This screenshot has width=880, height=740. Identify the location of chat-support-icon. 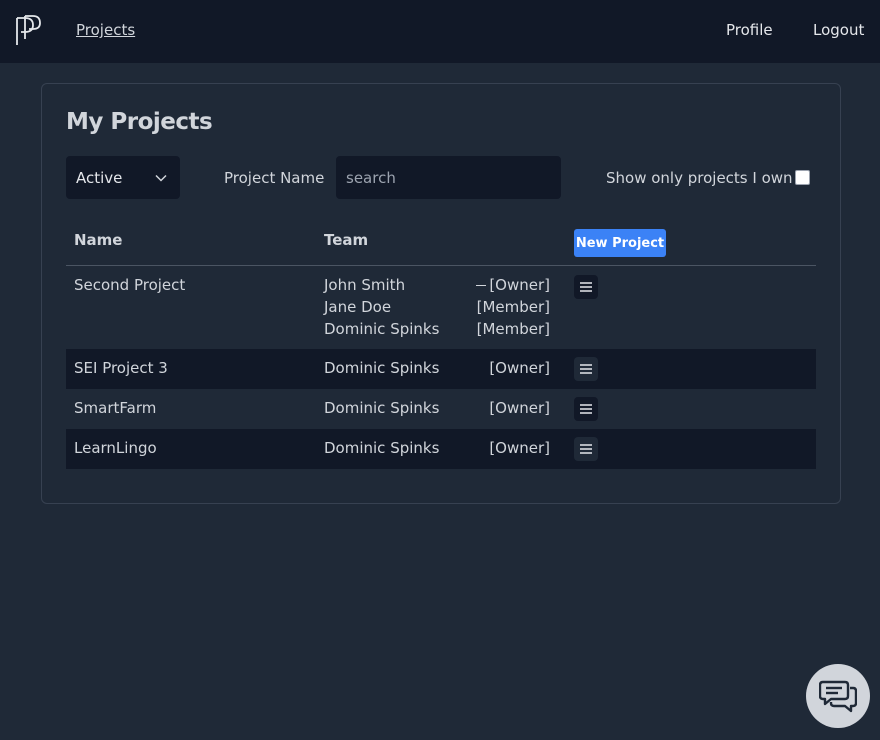
(838, 696).